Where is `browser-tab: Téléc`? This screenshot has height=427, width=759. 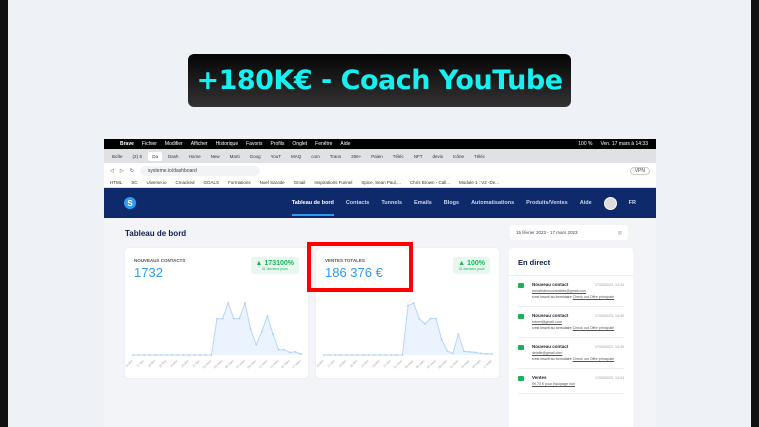 browser-tab: Téléc is located at coordinates (398, 156).